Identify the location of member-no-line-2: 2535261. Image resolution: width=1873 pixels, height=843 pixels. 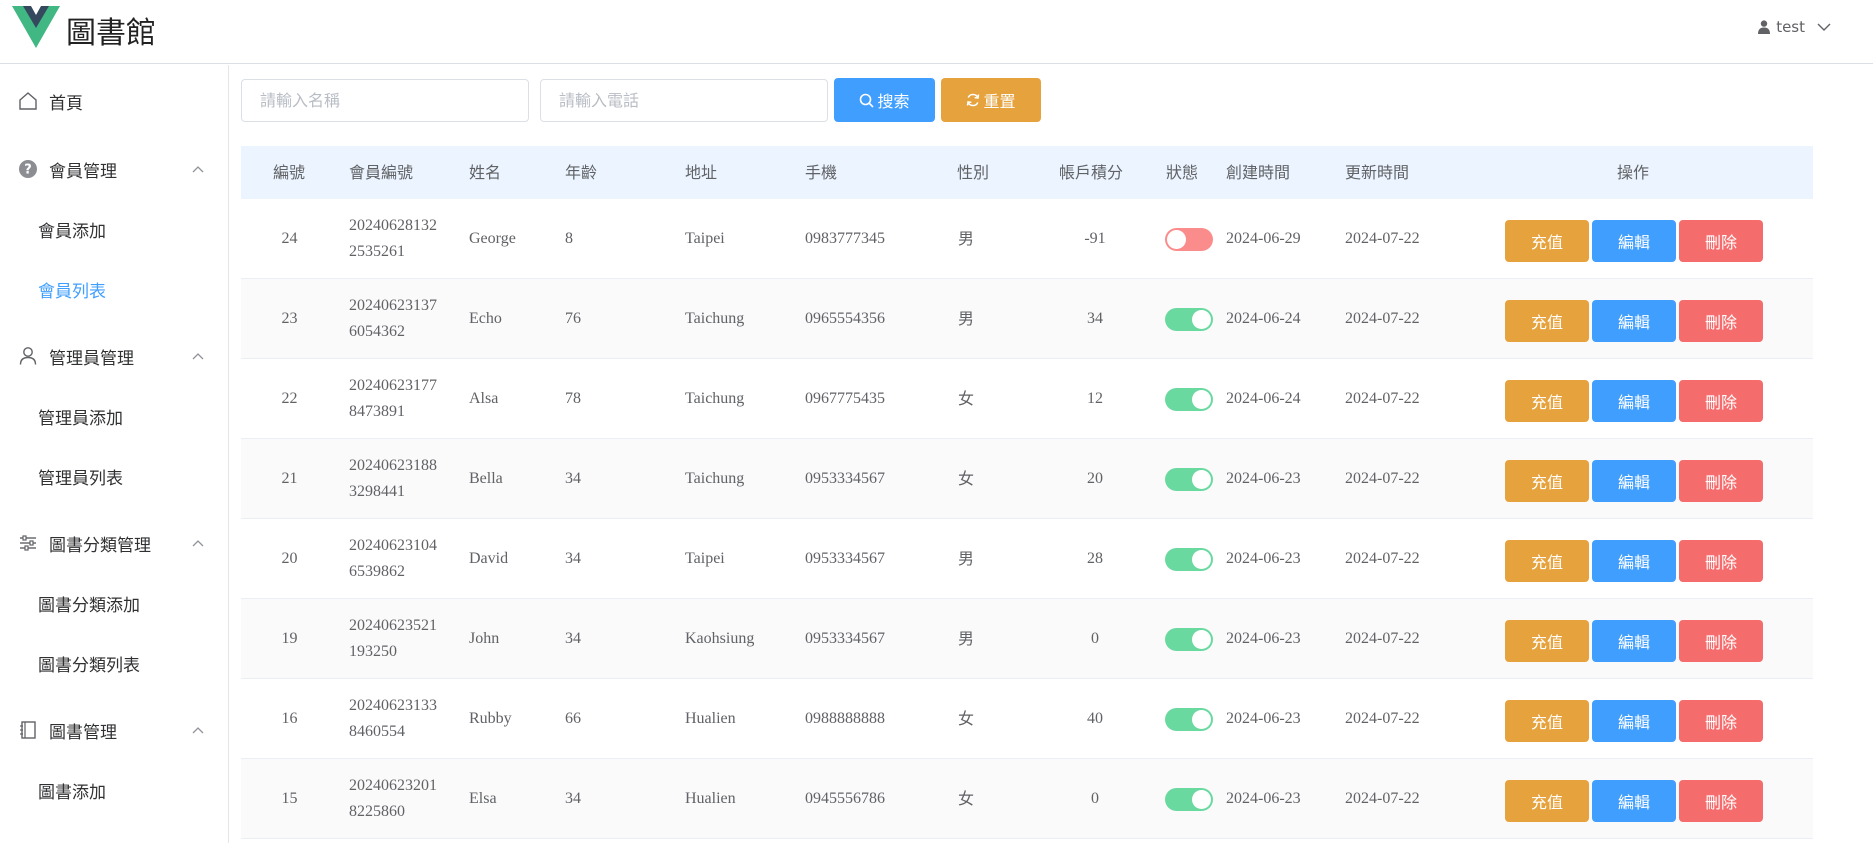
(377, 251).